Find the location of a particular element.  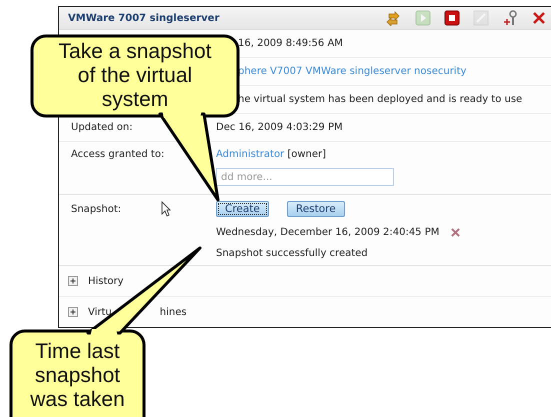

snapshot-button: Create is located at coordinates (242, 209).